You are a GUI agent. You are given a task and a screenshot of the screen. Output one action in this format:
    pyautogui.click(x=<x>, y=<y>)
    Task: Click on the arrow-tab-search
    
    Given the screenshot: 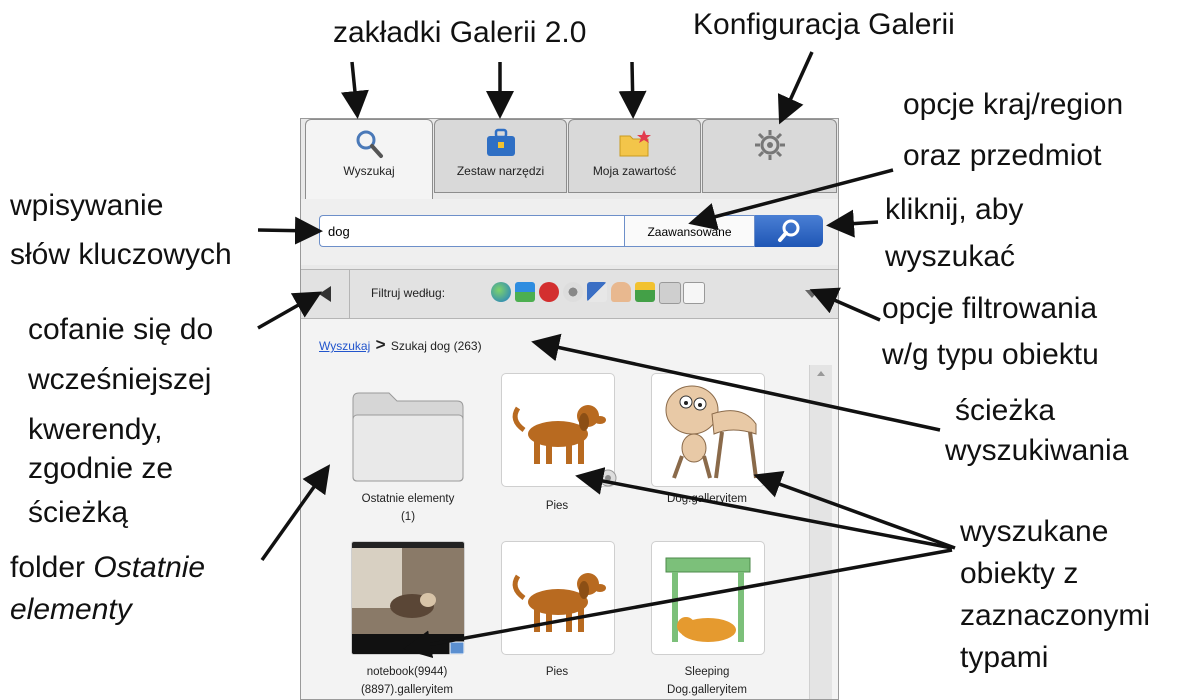 What is the action you would take?
    pyautogui.click(x=354, y=90)
    